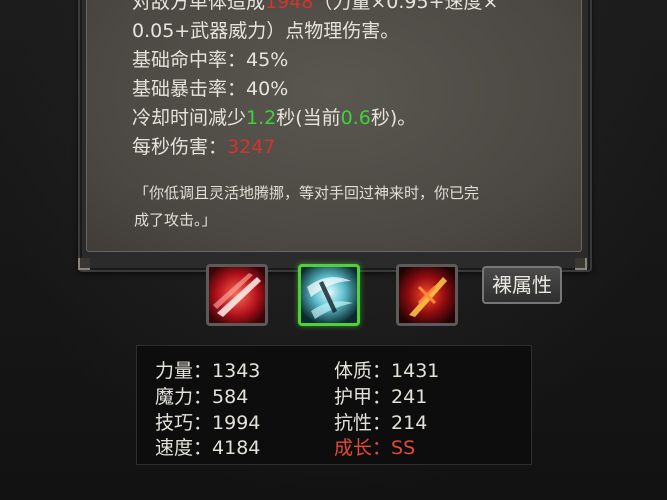 The width and height of the screenshot is (667, 500). I want to click on dps-value: 3247, so click(251, 147).